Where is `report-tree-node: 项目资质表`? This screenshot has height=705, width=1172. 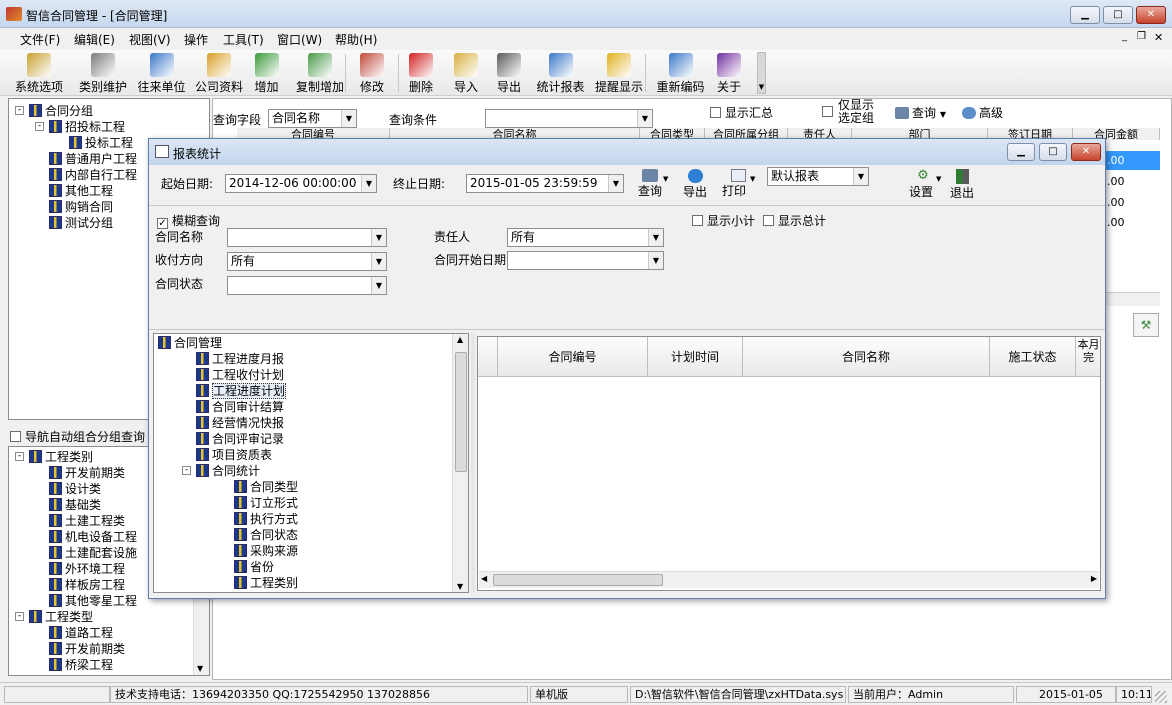
report-tree-node: 项目资质表 is located at coordinates (234, 455).